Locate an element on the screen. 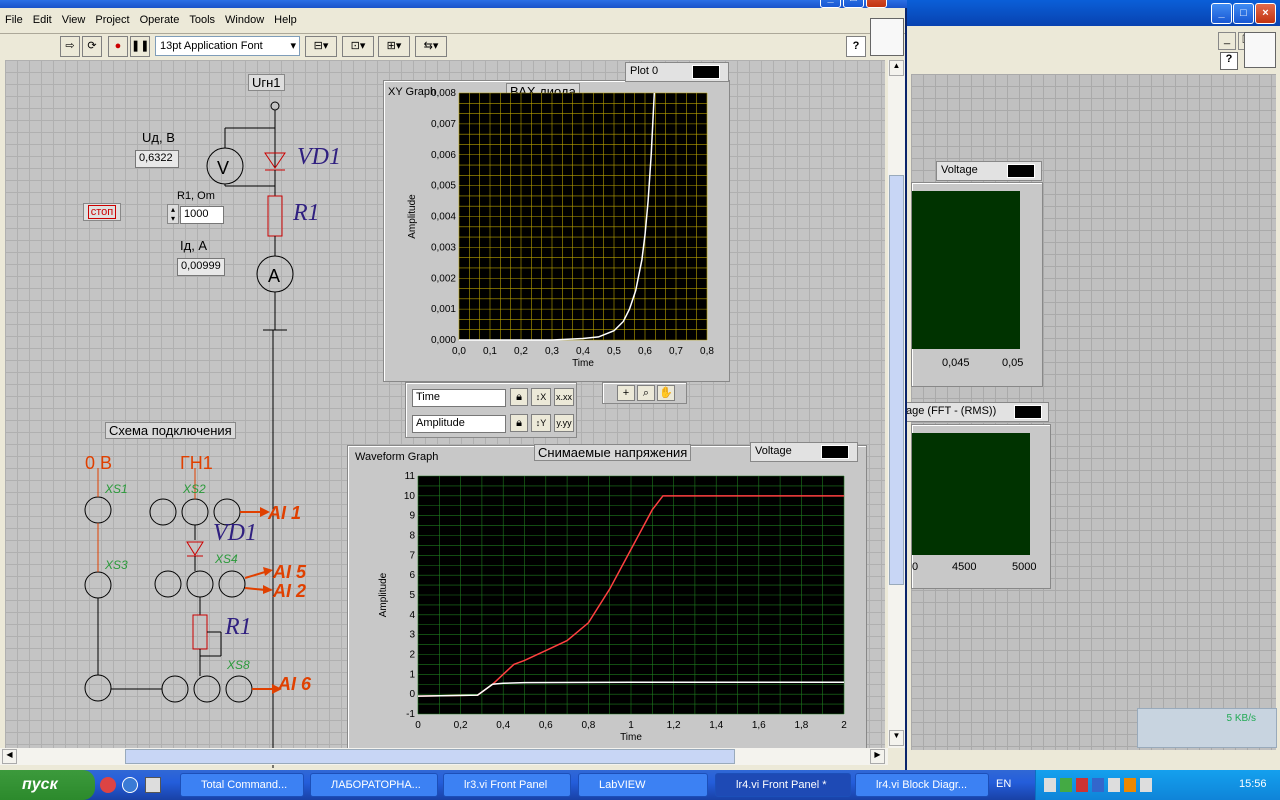  schema-r1-label: R1 is located at coordinates (238, 627).